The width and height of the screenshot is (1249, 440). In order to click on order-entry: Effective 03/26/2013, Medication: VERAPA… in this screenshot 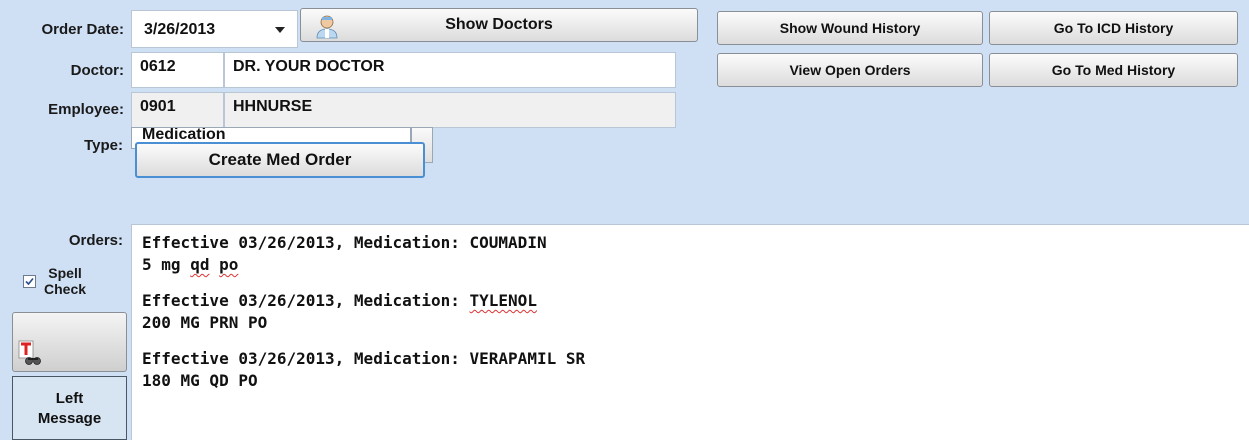, I will do `click(695, 370)`.